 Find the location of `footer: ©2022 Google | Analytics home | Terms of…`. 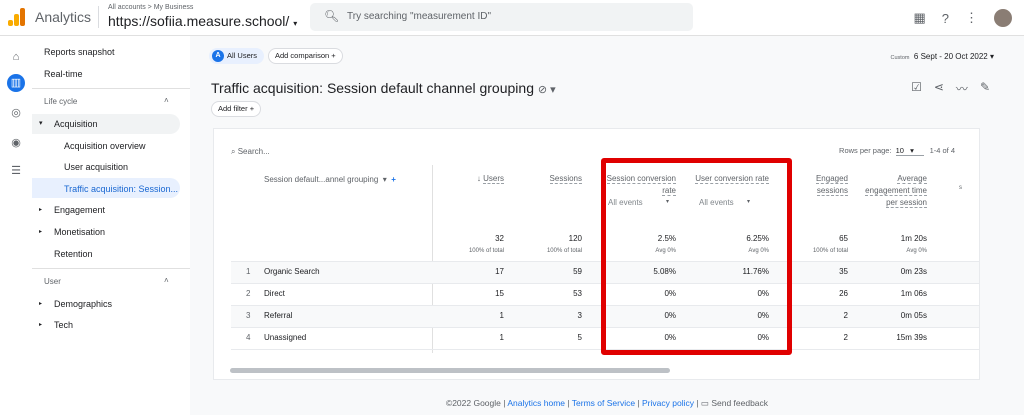

footer: ©2022 Google | Analytics home | Terms of… is located at coordinates (607, 403).